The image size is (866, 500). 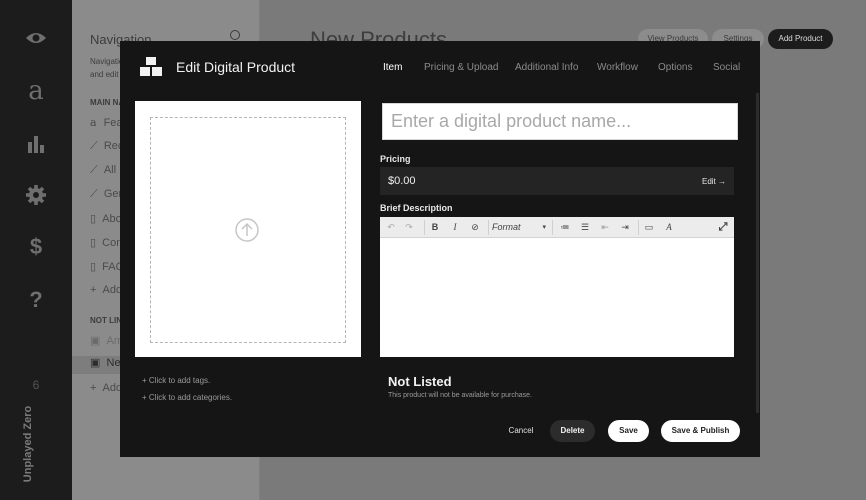 I want to click on italic-icon: I, so click(x=455, y=227).